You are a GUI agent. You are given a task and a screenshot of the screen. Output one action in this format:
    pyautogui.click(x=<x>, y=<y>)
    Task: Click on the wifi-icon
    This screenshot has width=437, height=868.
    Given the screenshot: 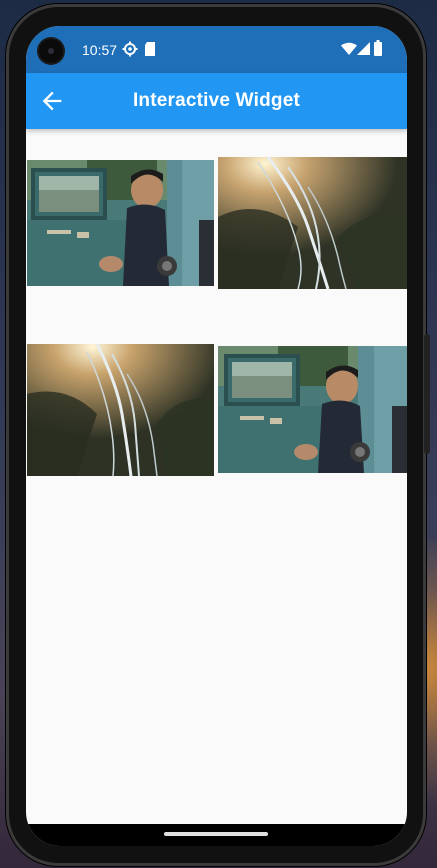 What is the action you would take?
    pyautogui.click(x=349, y=48)
    